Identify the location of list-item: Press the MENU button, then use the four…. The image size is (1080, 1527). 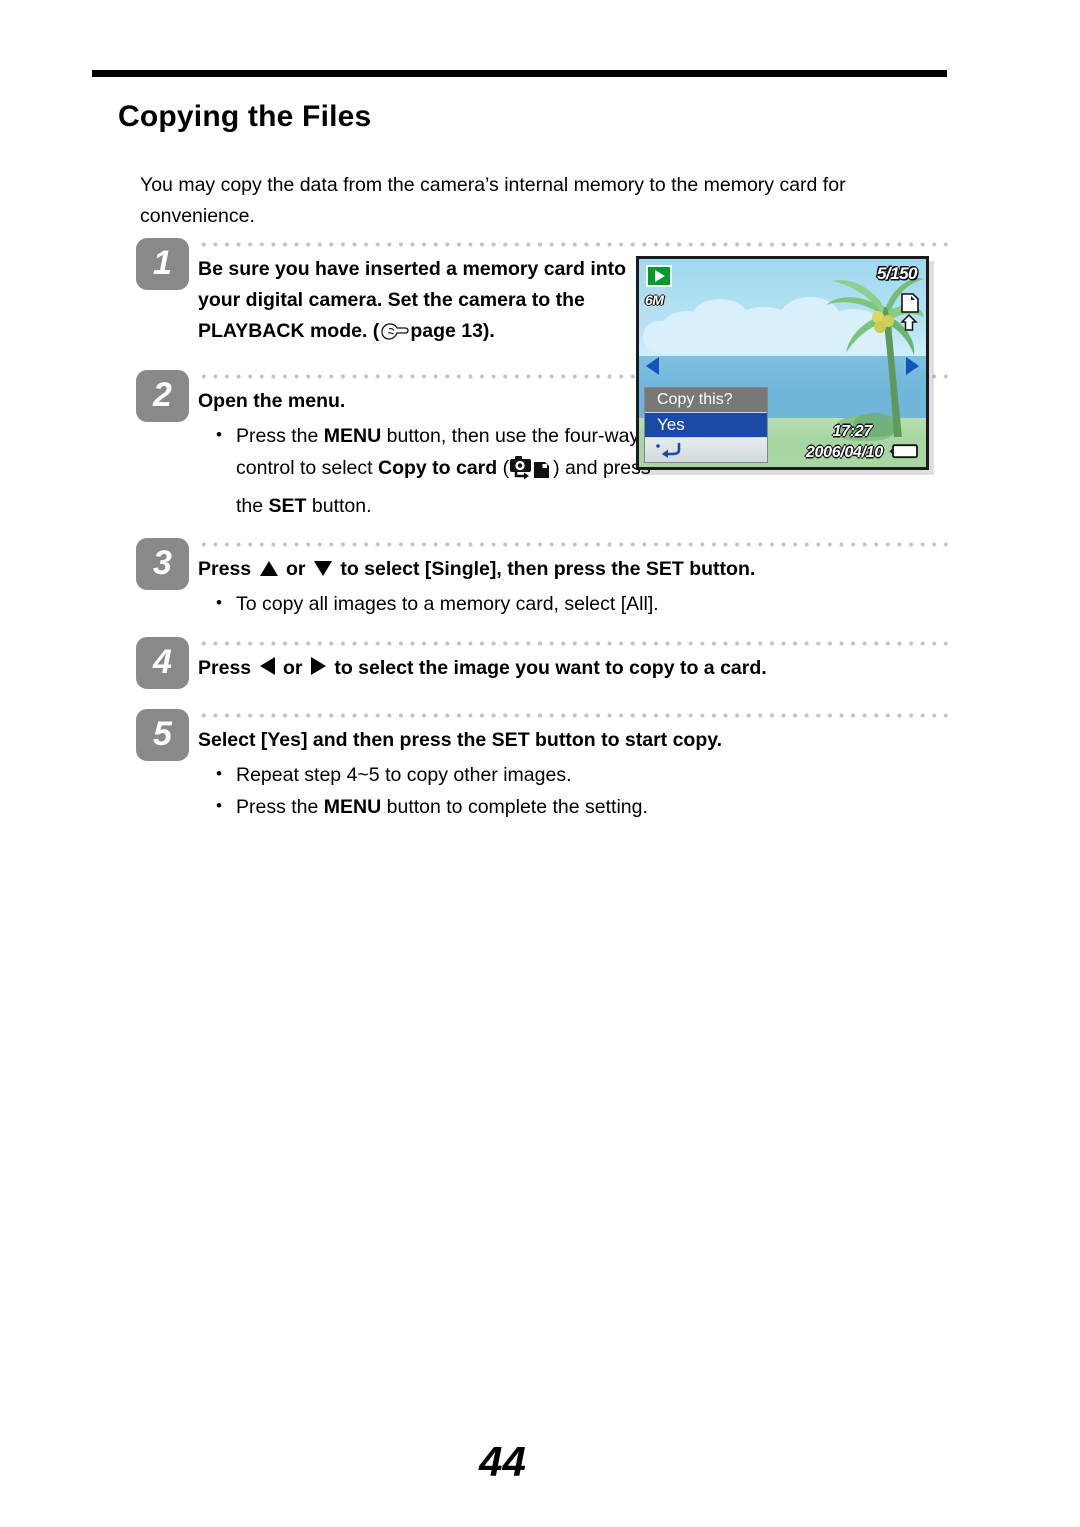
(433, 470).